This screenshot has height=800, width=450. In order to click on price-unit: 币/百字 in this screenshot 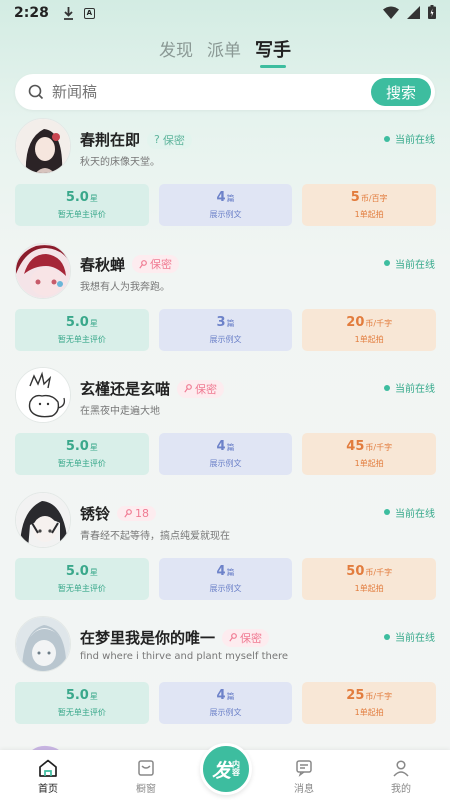, I will do `click(374, 198)`.